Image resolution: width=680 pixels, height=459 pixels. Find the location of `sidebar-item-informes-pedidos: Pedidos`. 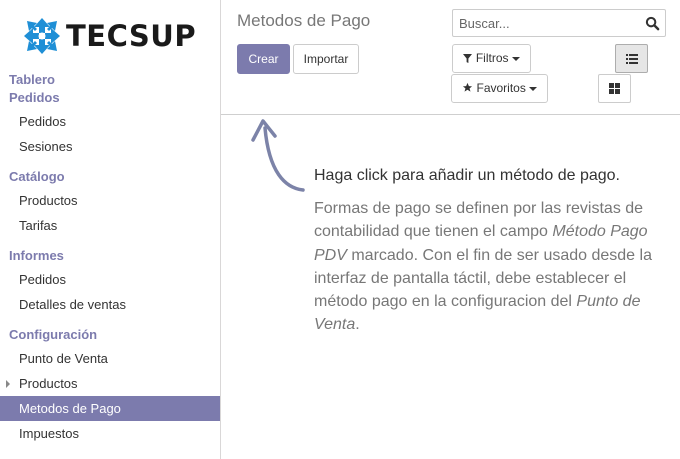

sidebar-item-informes-pedidos: Pedidos is located at coordinates (110, 279).